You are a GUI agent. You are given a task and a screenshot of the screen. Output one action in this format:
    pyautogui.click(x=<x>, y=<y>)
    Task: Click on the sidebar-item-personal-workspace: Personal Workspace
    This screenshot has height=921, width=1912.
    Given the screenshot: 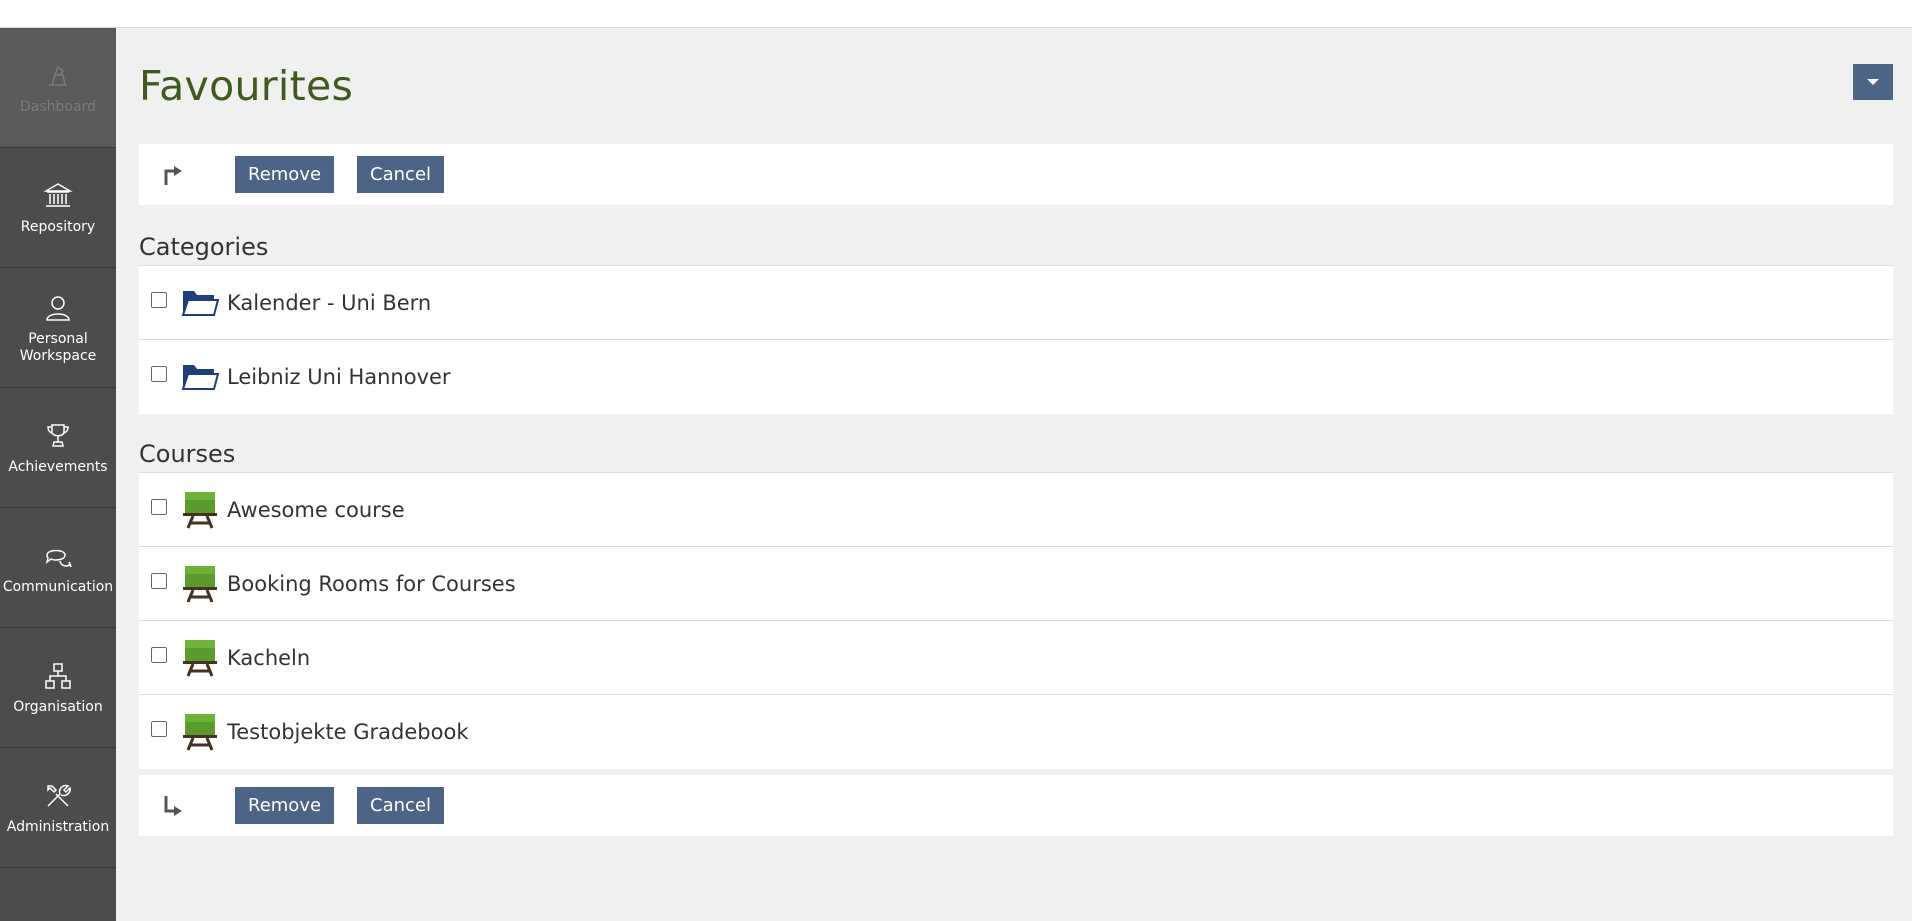 What is the action you would take?
    pyautogui.click(x=58, y=328)
    